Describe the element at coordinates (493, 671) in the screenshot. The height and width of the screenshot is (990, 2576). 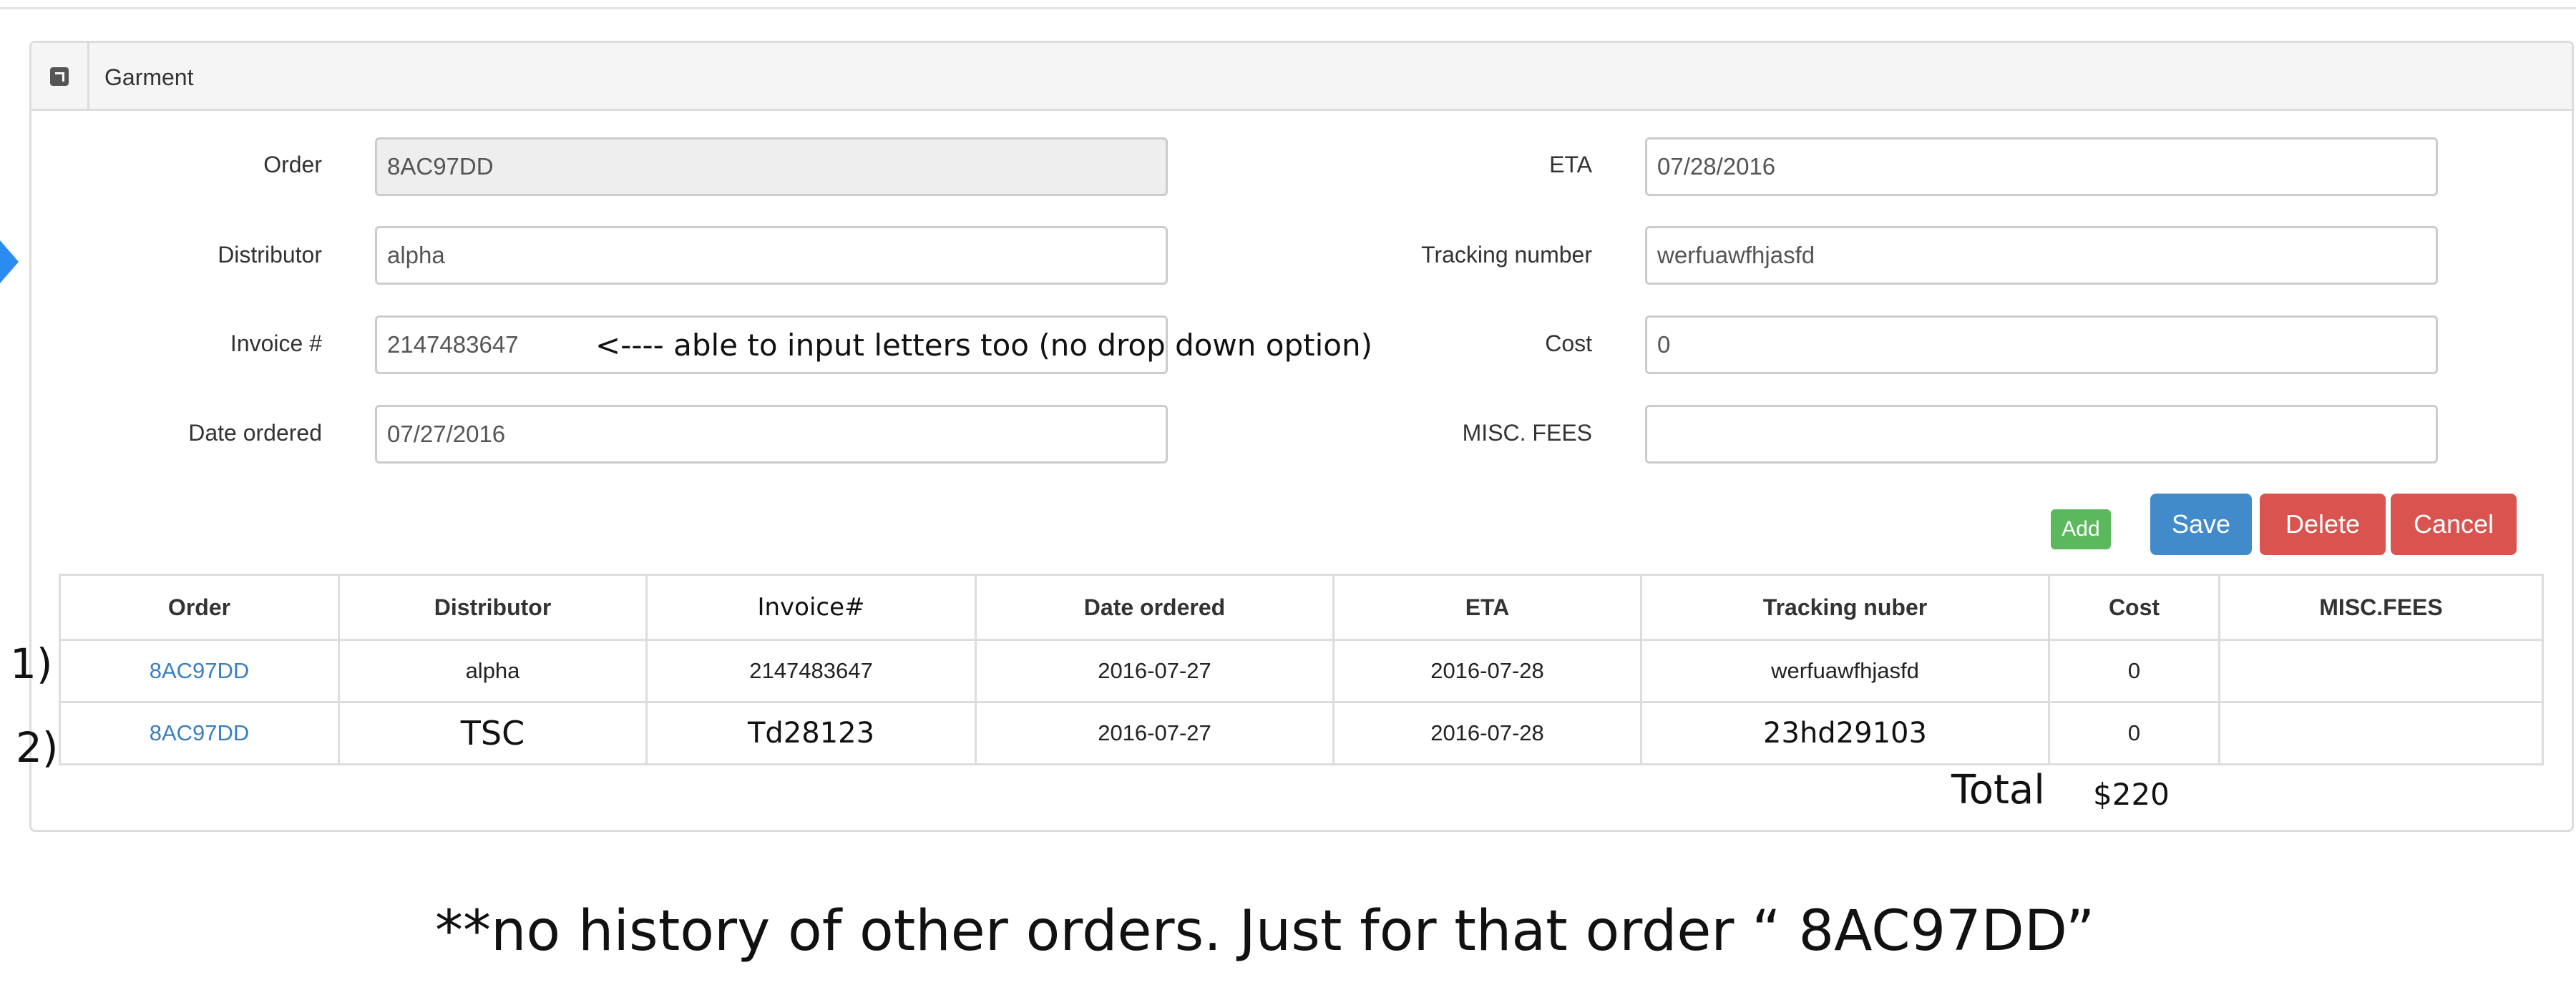
I see `cell-distributor: alpha` at that location.